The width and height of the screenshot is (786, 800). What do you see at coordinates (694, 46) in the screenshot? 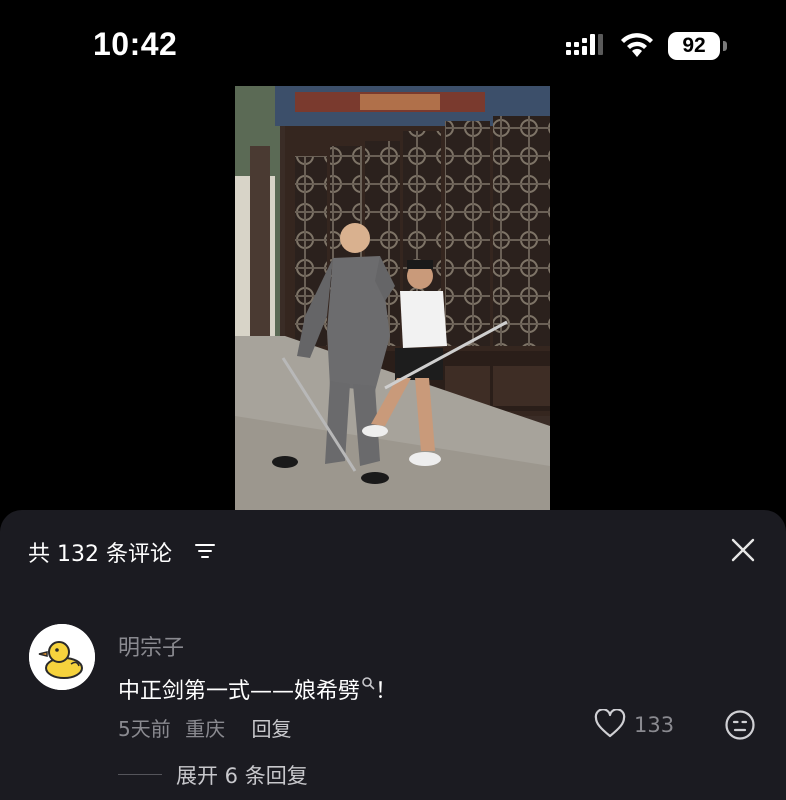
I see `battery-level: 92` at bounding box center [694, 46].